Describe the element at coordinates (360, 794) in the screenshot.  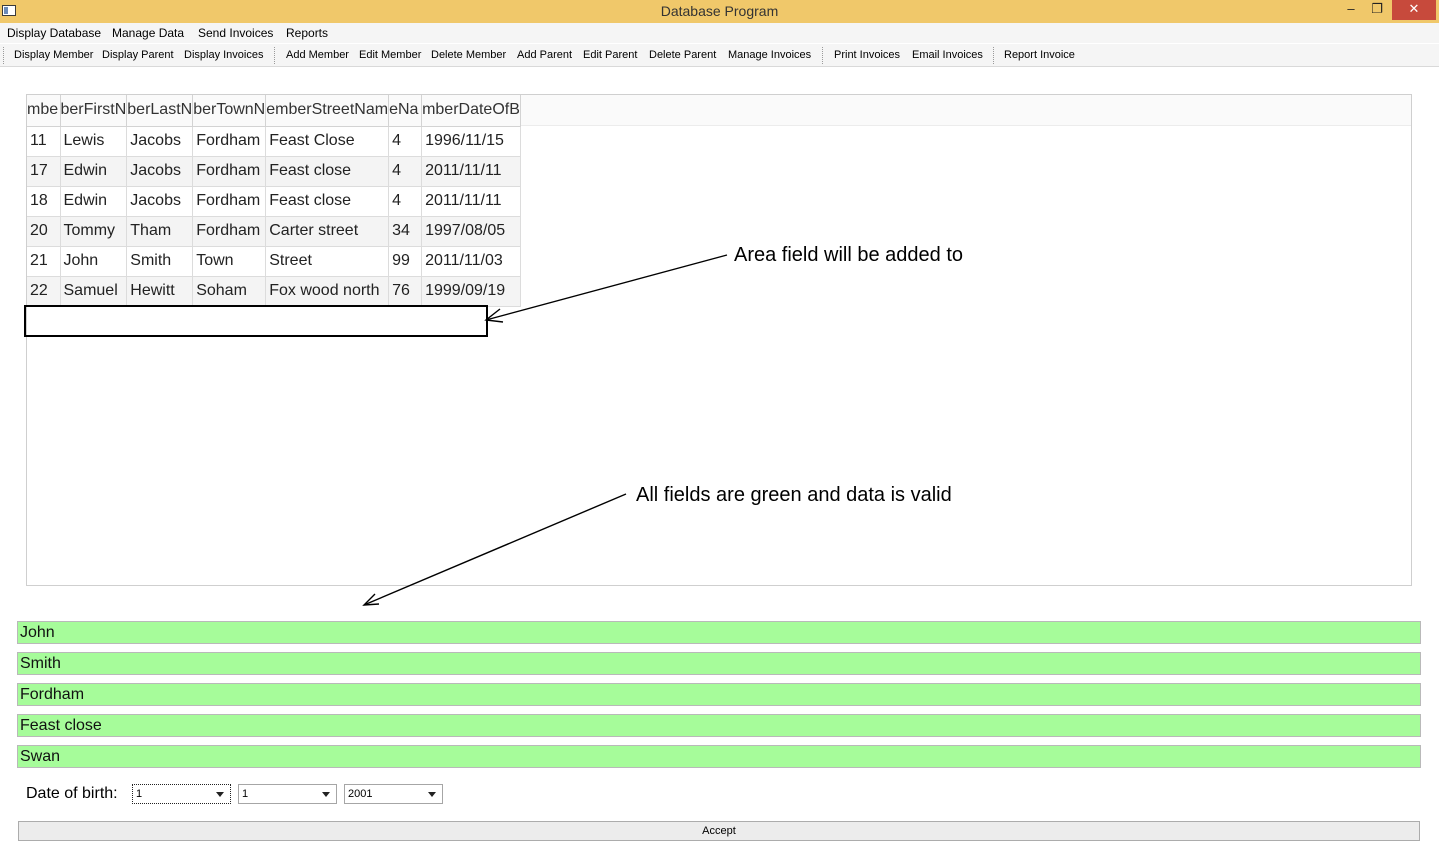
I see `dob-year-value: 2001` at that location.